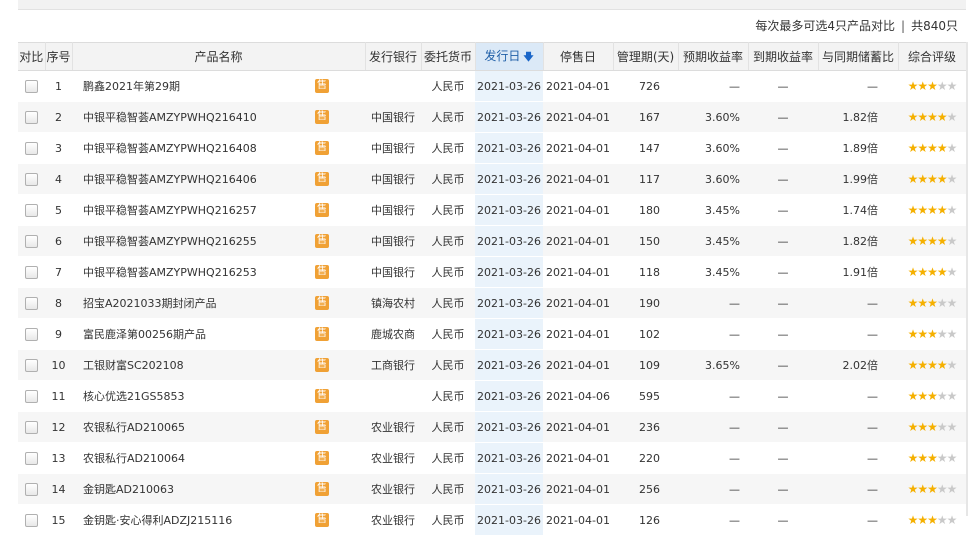 The width and height of the screenshot is (980, 536). I want to click on product-name-link: 农银私行AD210064, so click(134, 458).